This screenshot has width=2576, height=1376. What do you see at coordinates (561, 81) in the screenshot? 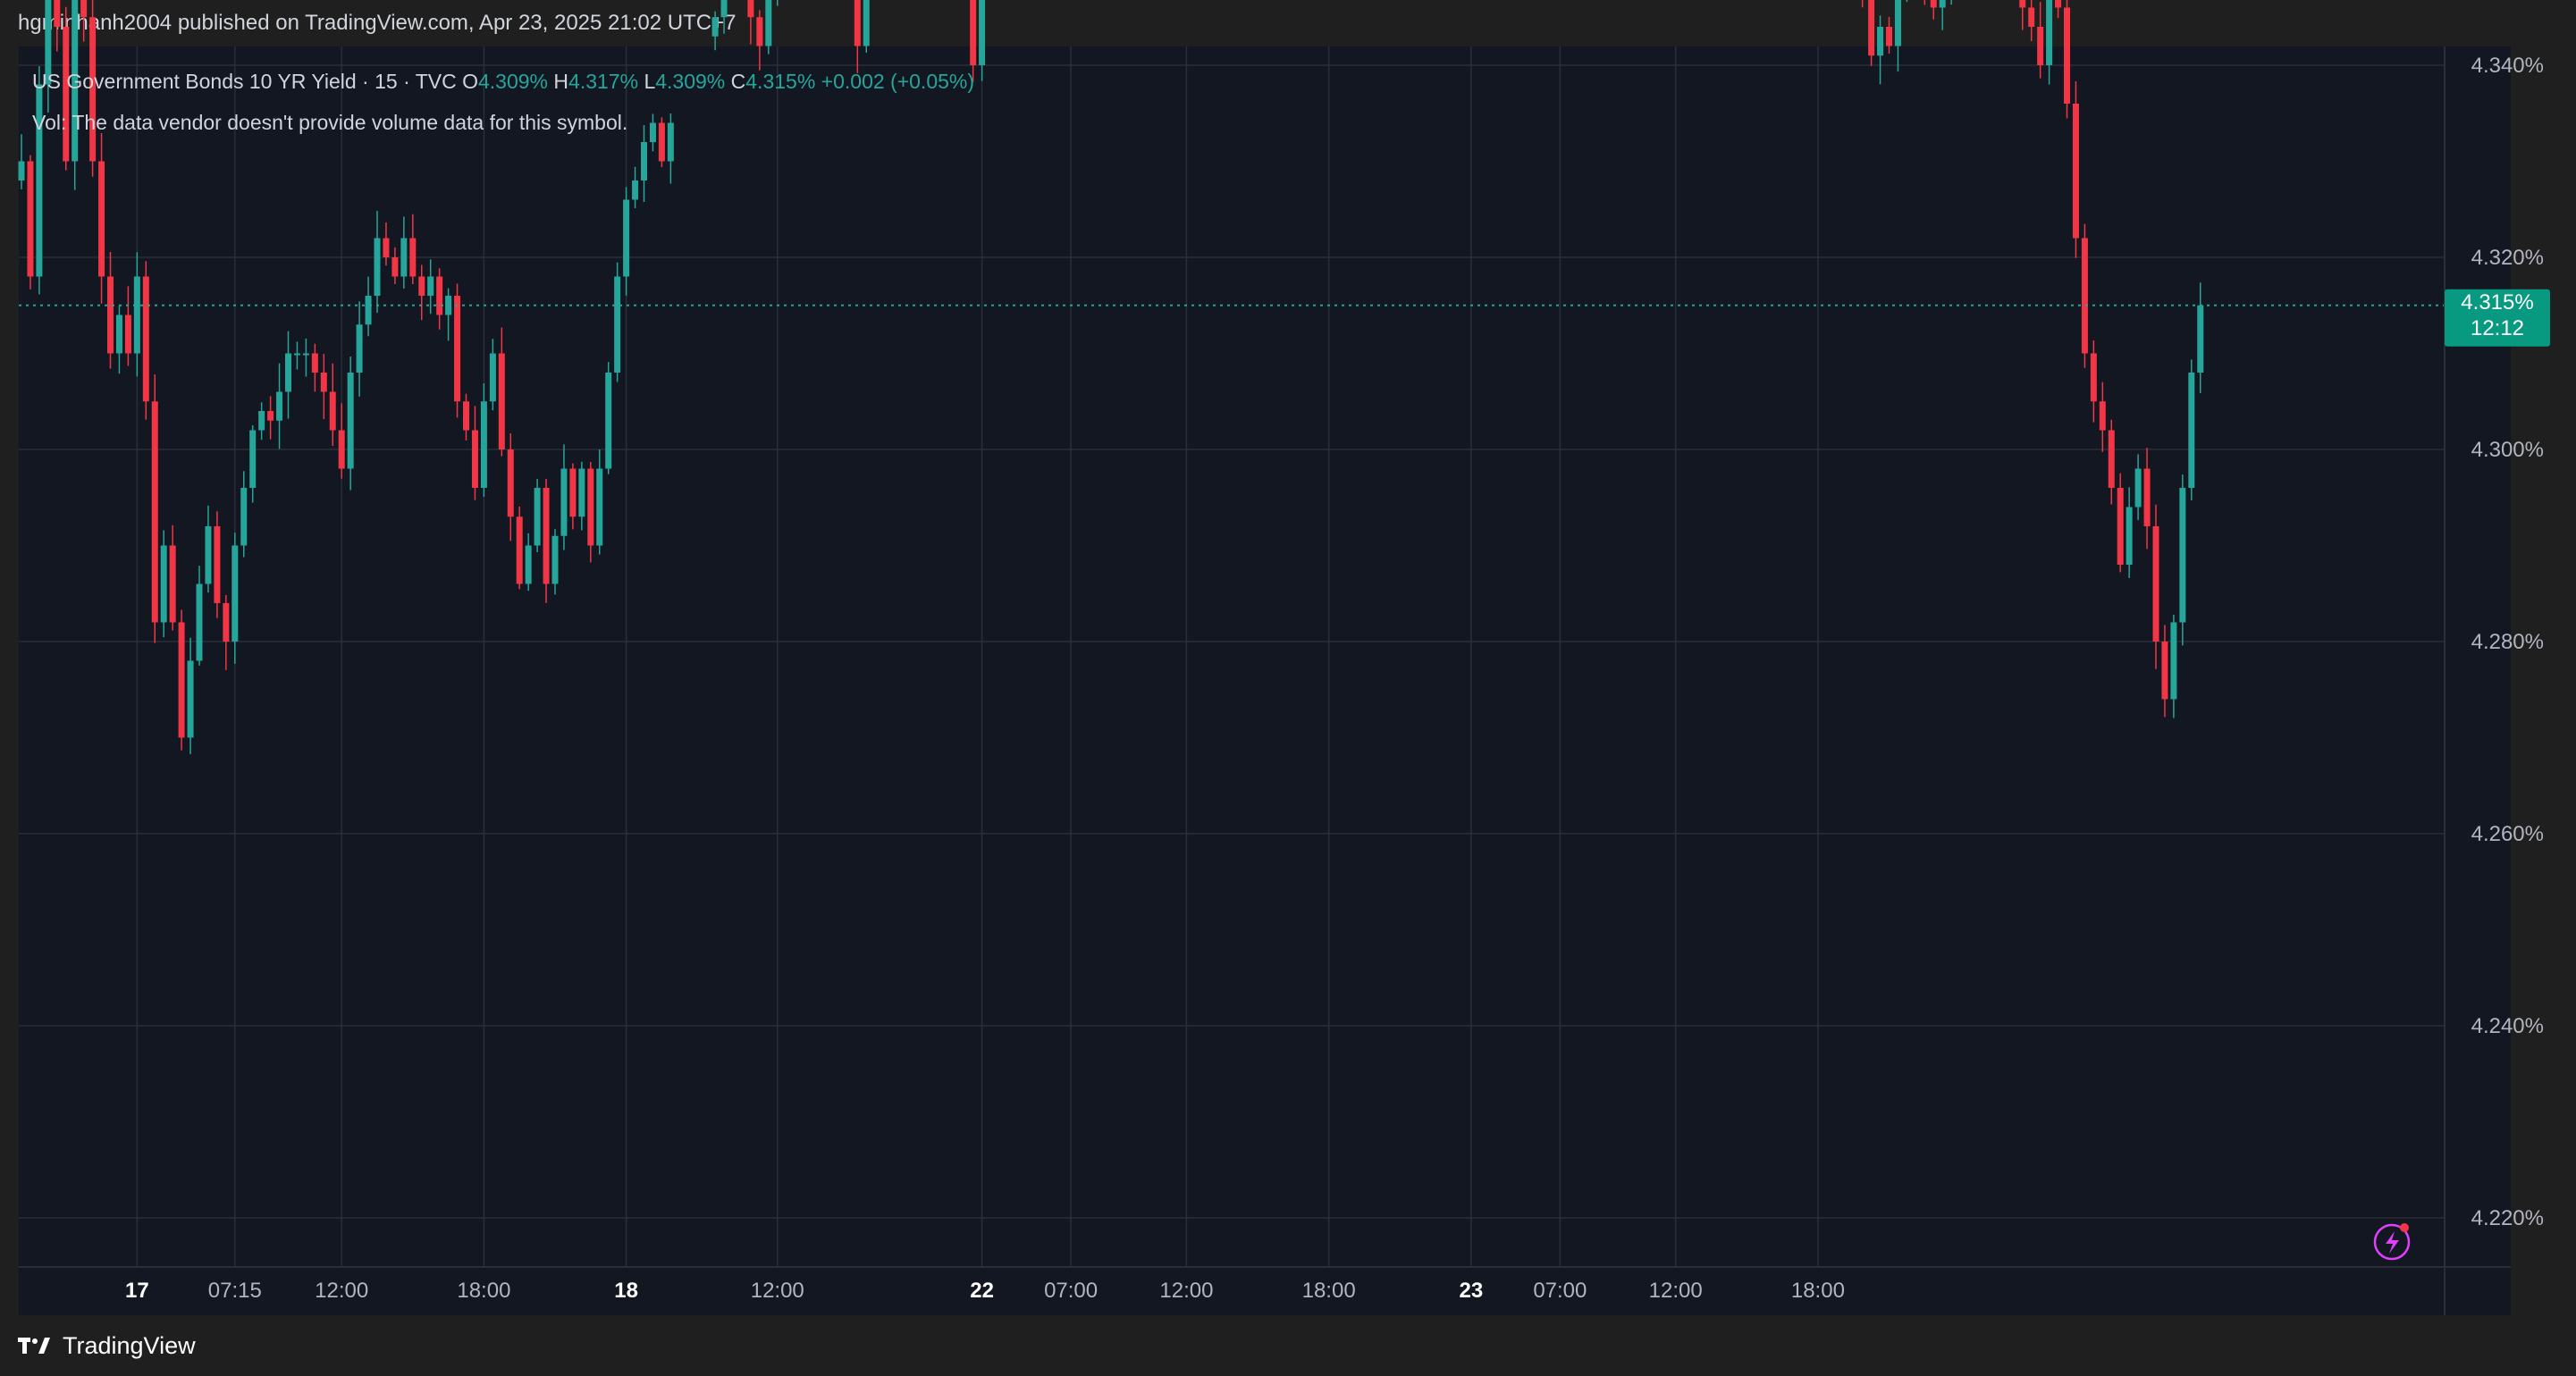
I see `legend-high-label: H` at bounding box center [561, 81].